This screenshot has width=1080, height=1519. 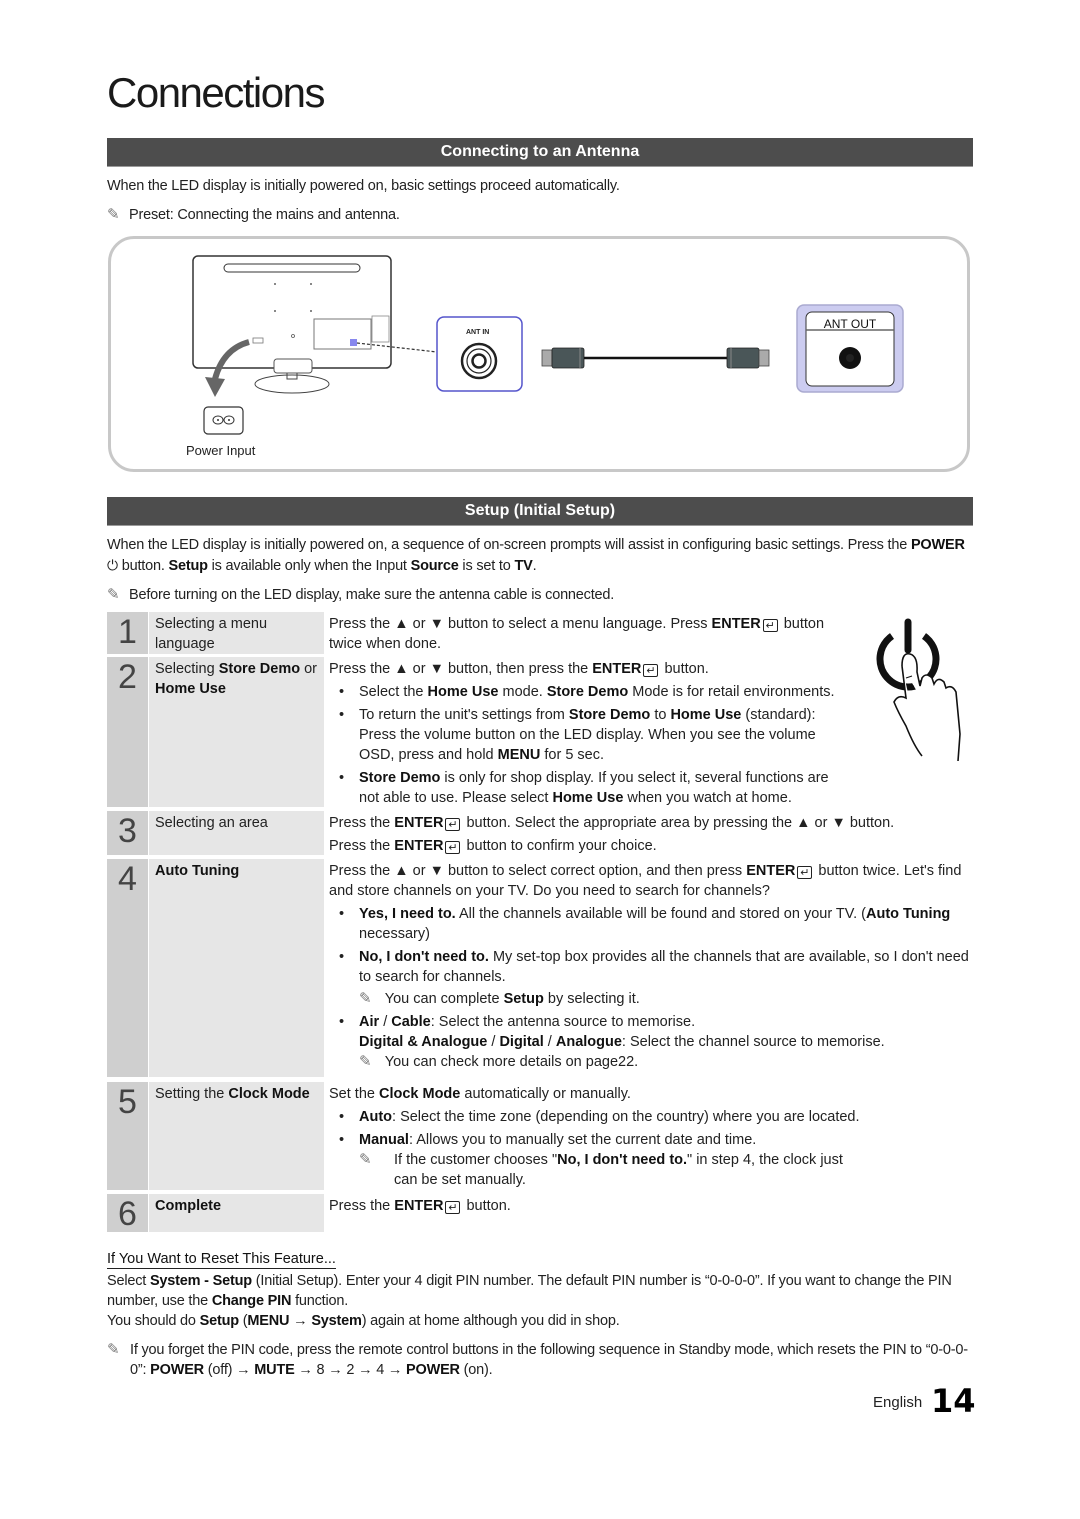 I want to click on text-fragment: Yes, I need to., so click(x=407, y=914).